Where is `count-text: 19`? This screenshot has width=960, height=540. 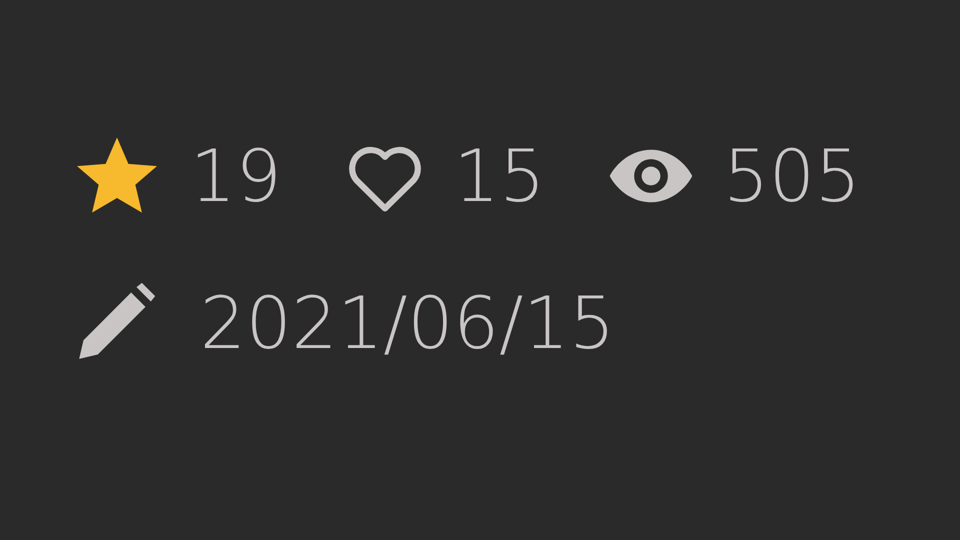
count-text: 19 is located at coordinates (236, 176).